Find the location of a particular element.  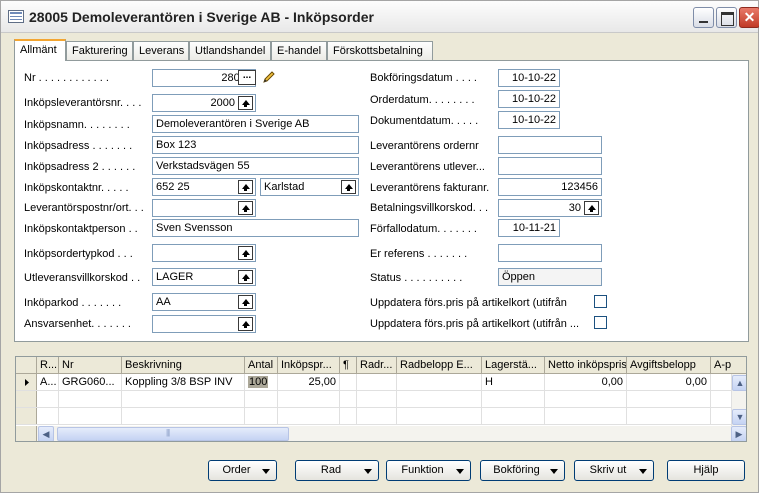

help-button: Hjälp is located at coordinates (706, 470).